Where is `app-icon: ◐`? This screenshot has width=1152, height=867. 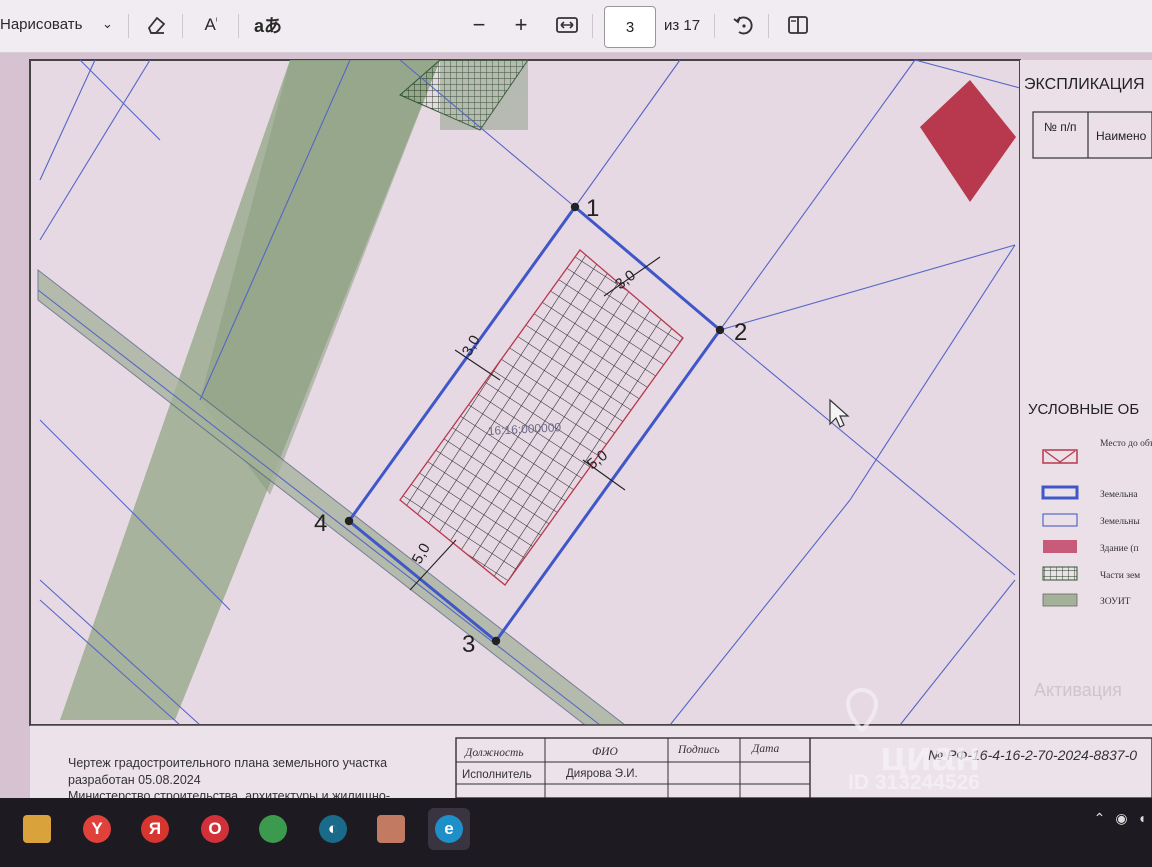 app-icon: ◐ is located at coordinates (333, 829).